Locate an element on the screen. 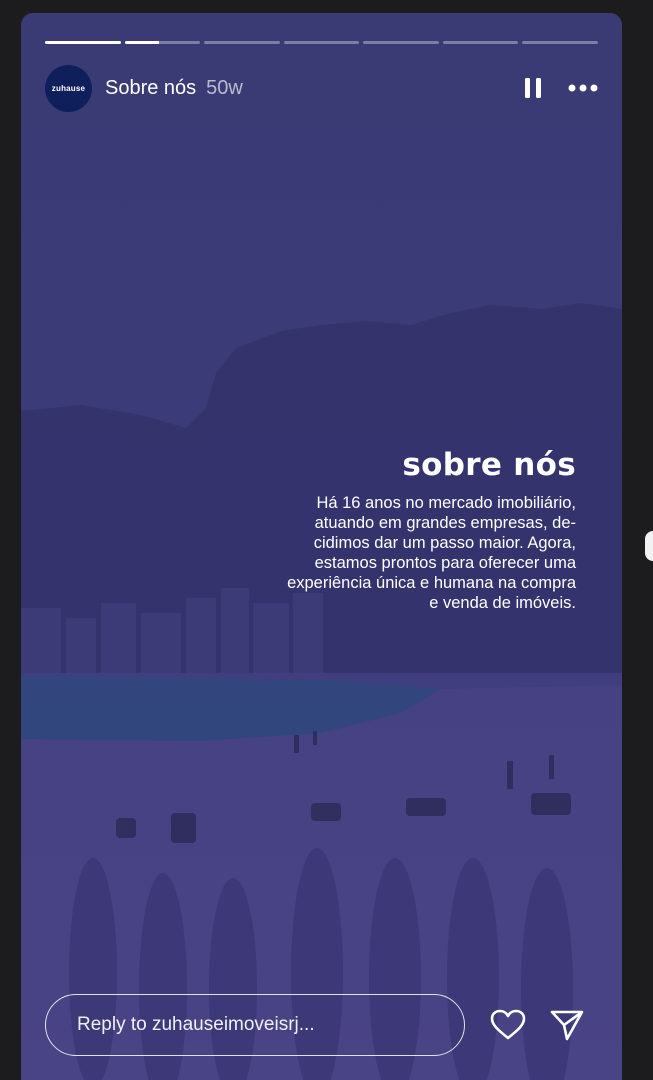 Image resolution: width=653 pixels, height=1080 pixels. avatar: zuhause is located at coordinates (68, 88).